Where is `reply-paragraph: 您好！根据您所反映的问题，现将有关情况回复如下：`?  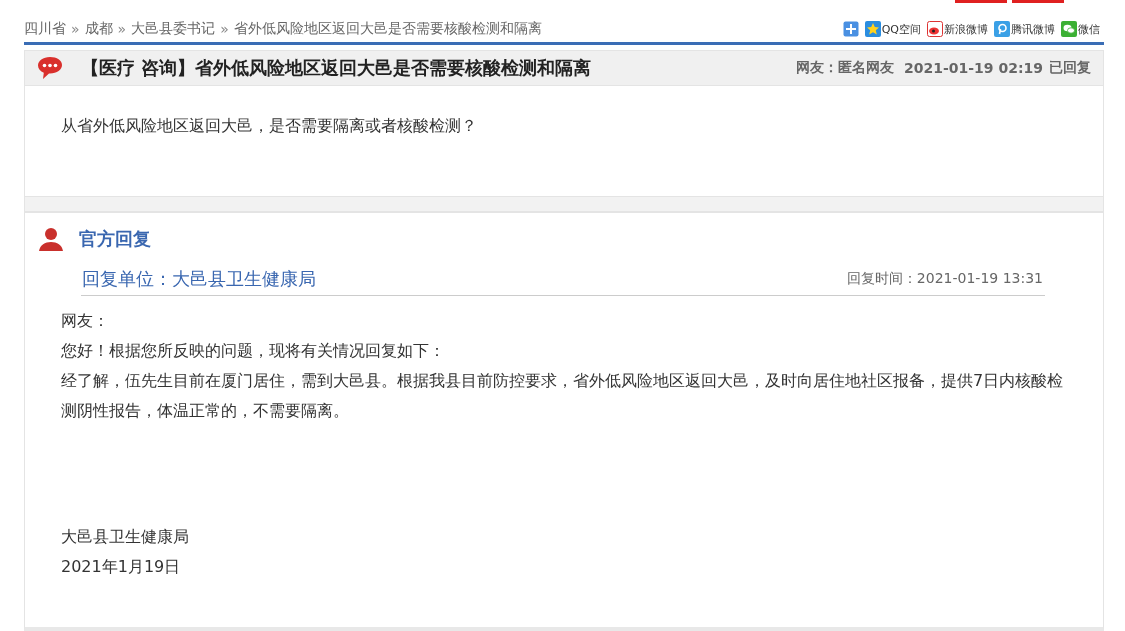 reply-paragraph: 您好！根据您所反映的问题，现将有关情况回复如下： is located at coordinates (253, 351).